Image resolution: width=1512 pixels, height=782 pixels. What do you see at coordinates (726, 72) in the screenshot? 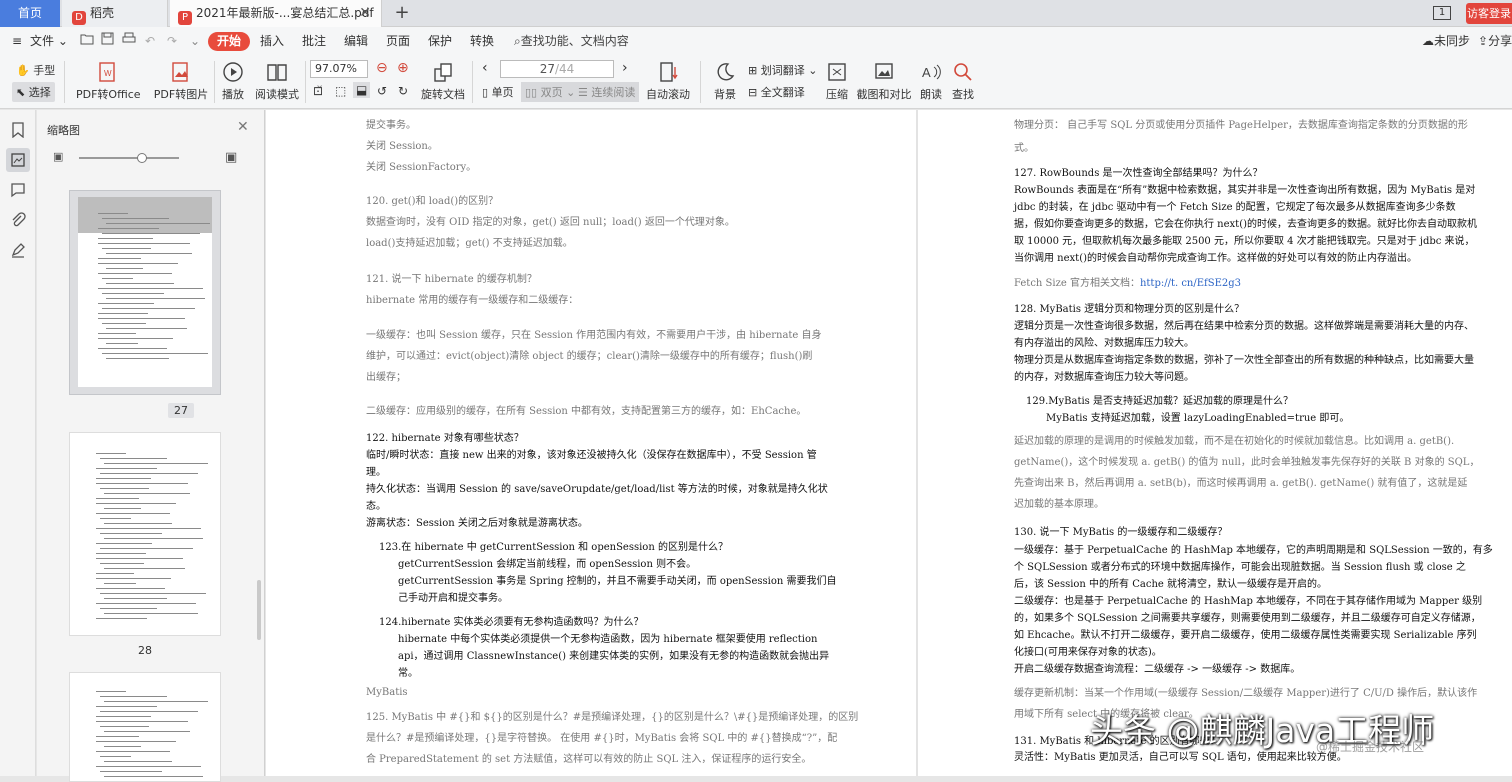
I see `moon-icon` at bounding box center [726, 72].